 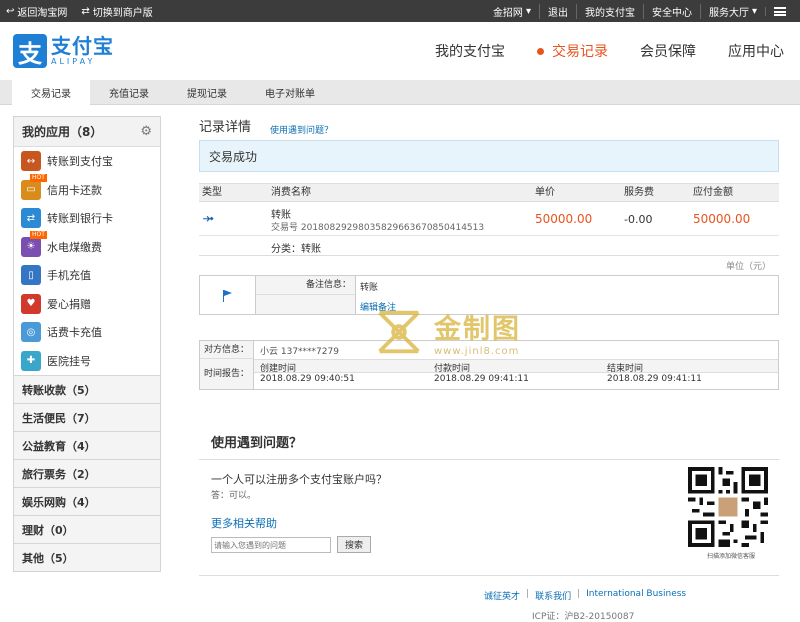 What do you see at coordinates (728, 507) in the screenshot?
I see `qr-code-icon` at bounding box center [728, 507].